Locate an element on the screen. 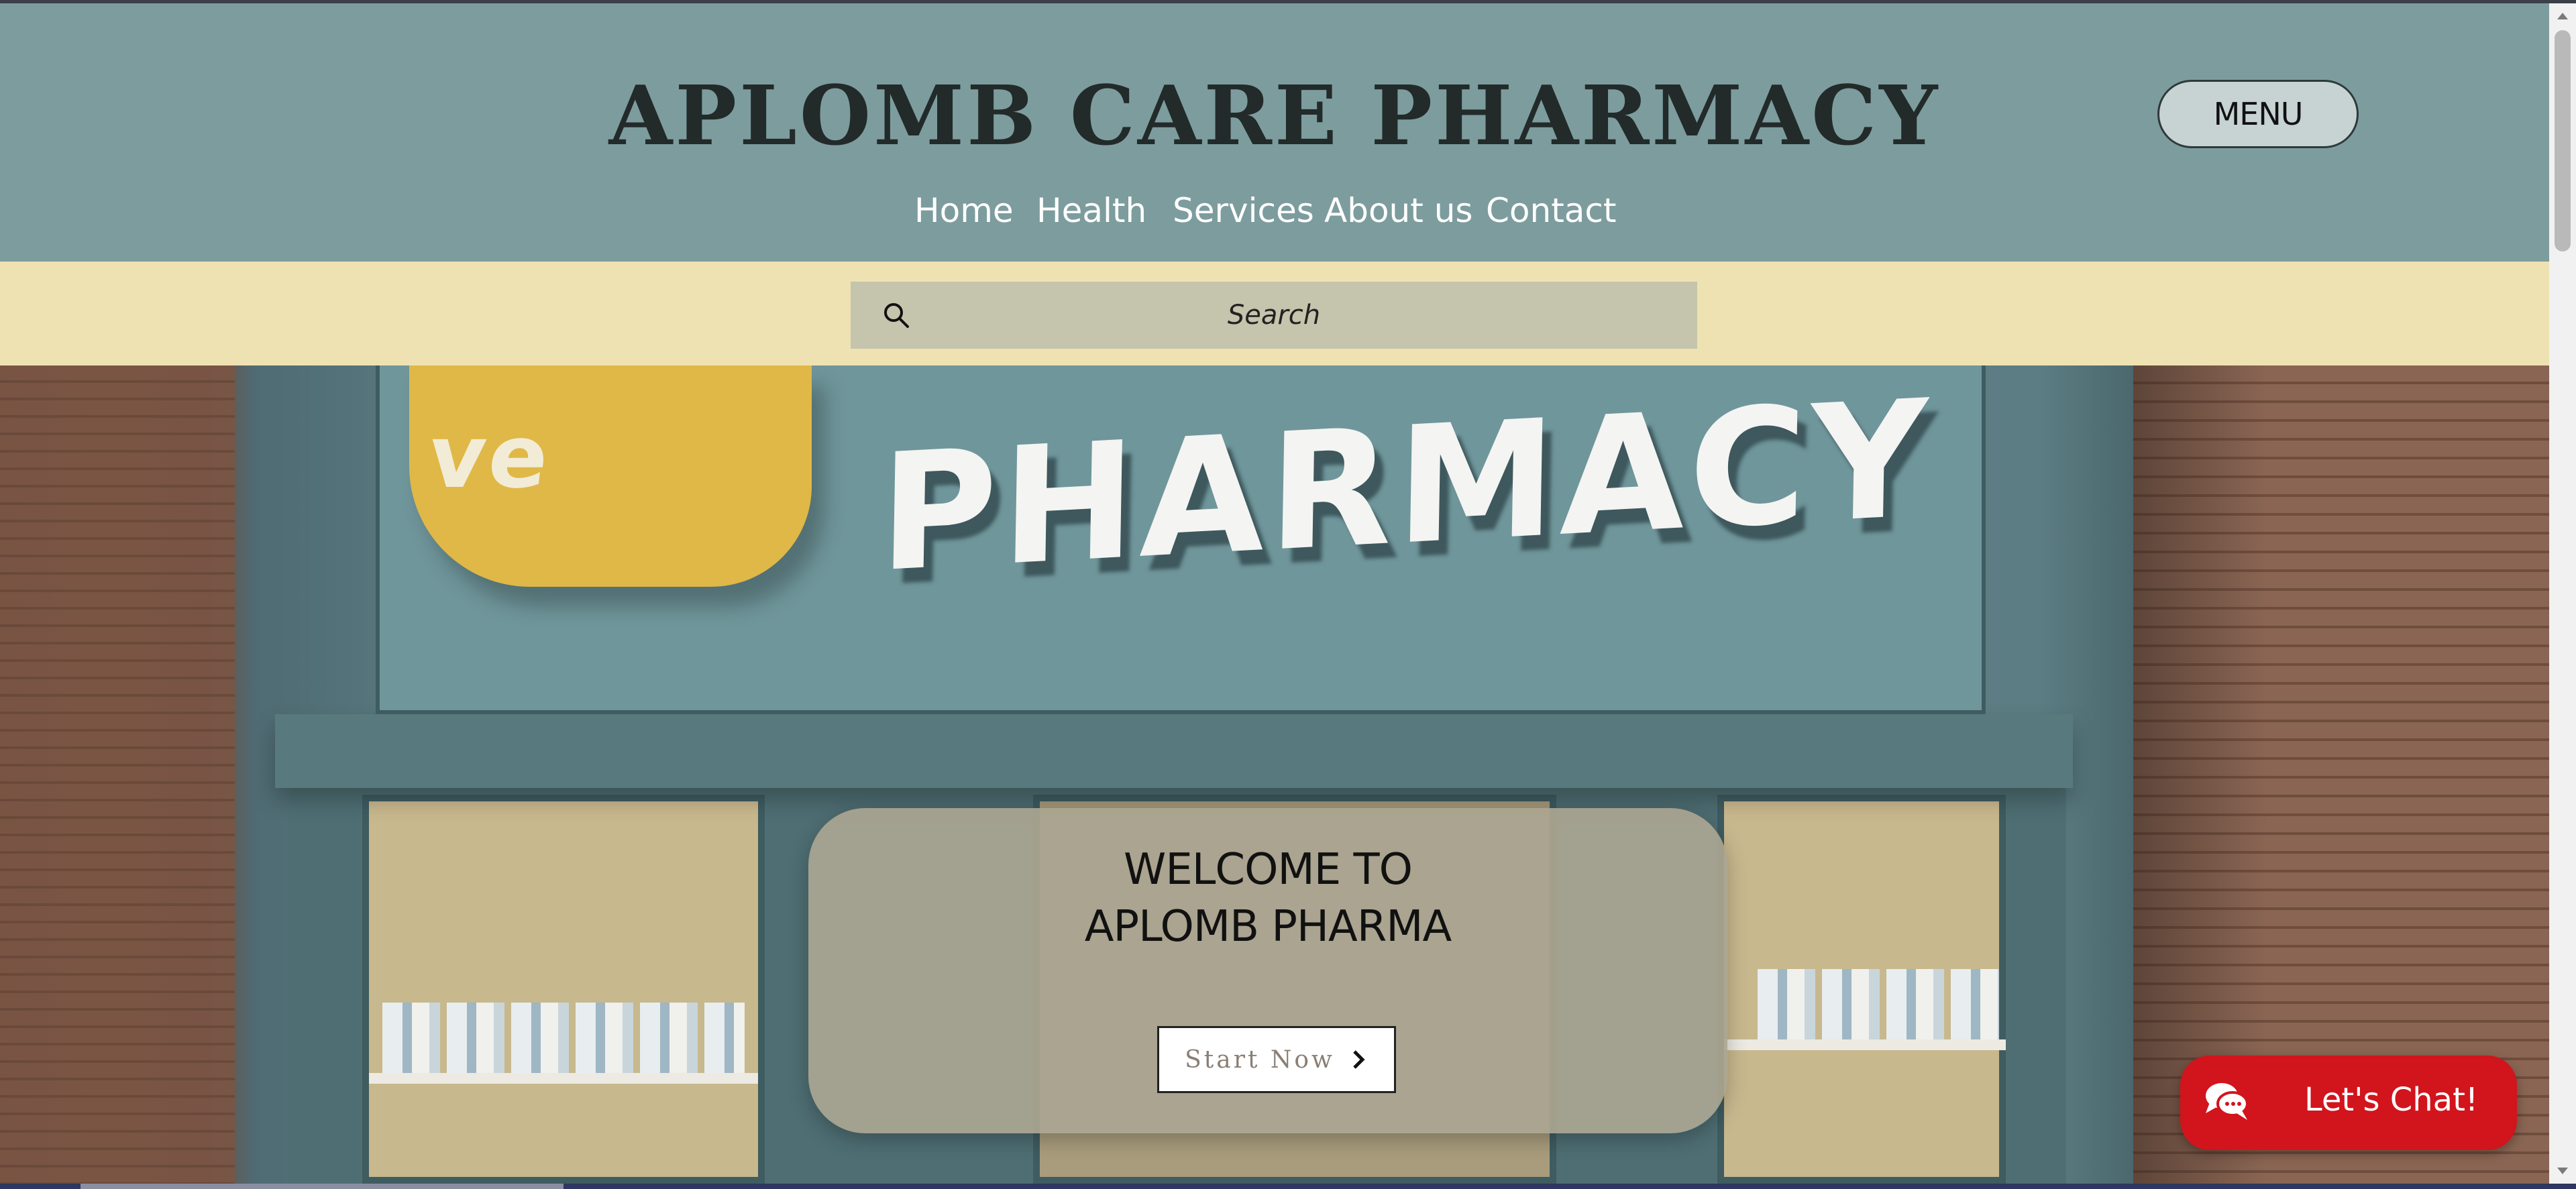 Image resolution: width=2576 pixels, height=1189 pixels. scroll-up-icon is located at coordinates (2562, 16).